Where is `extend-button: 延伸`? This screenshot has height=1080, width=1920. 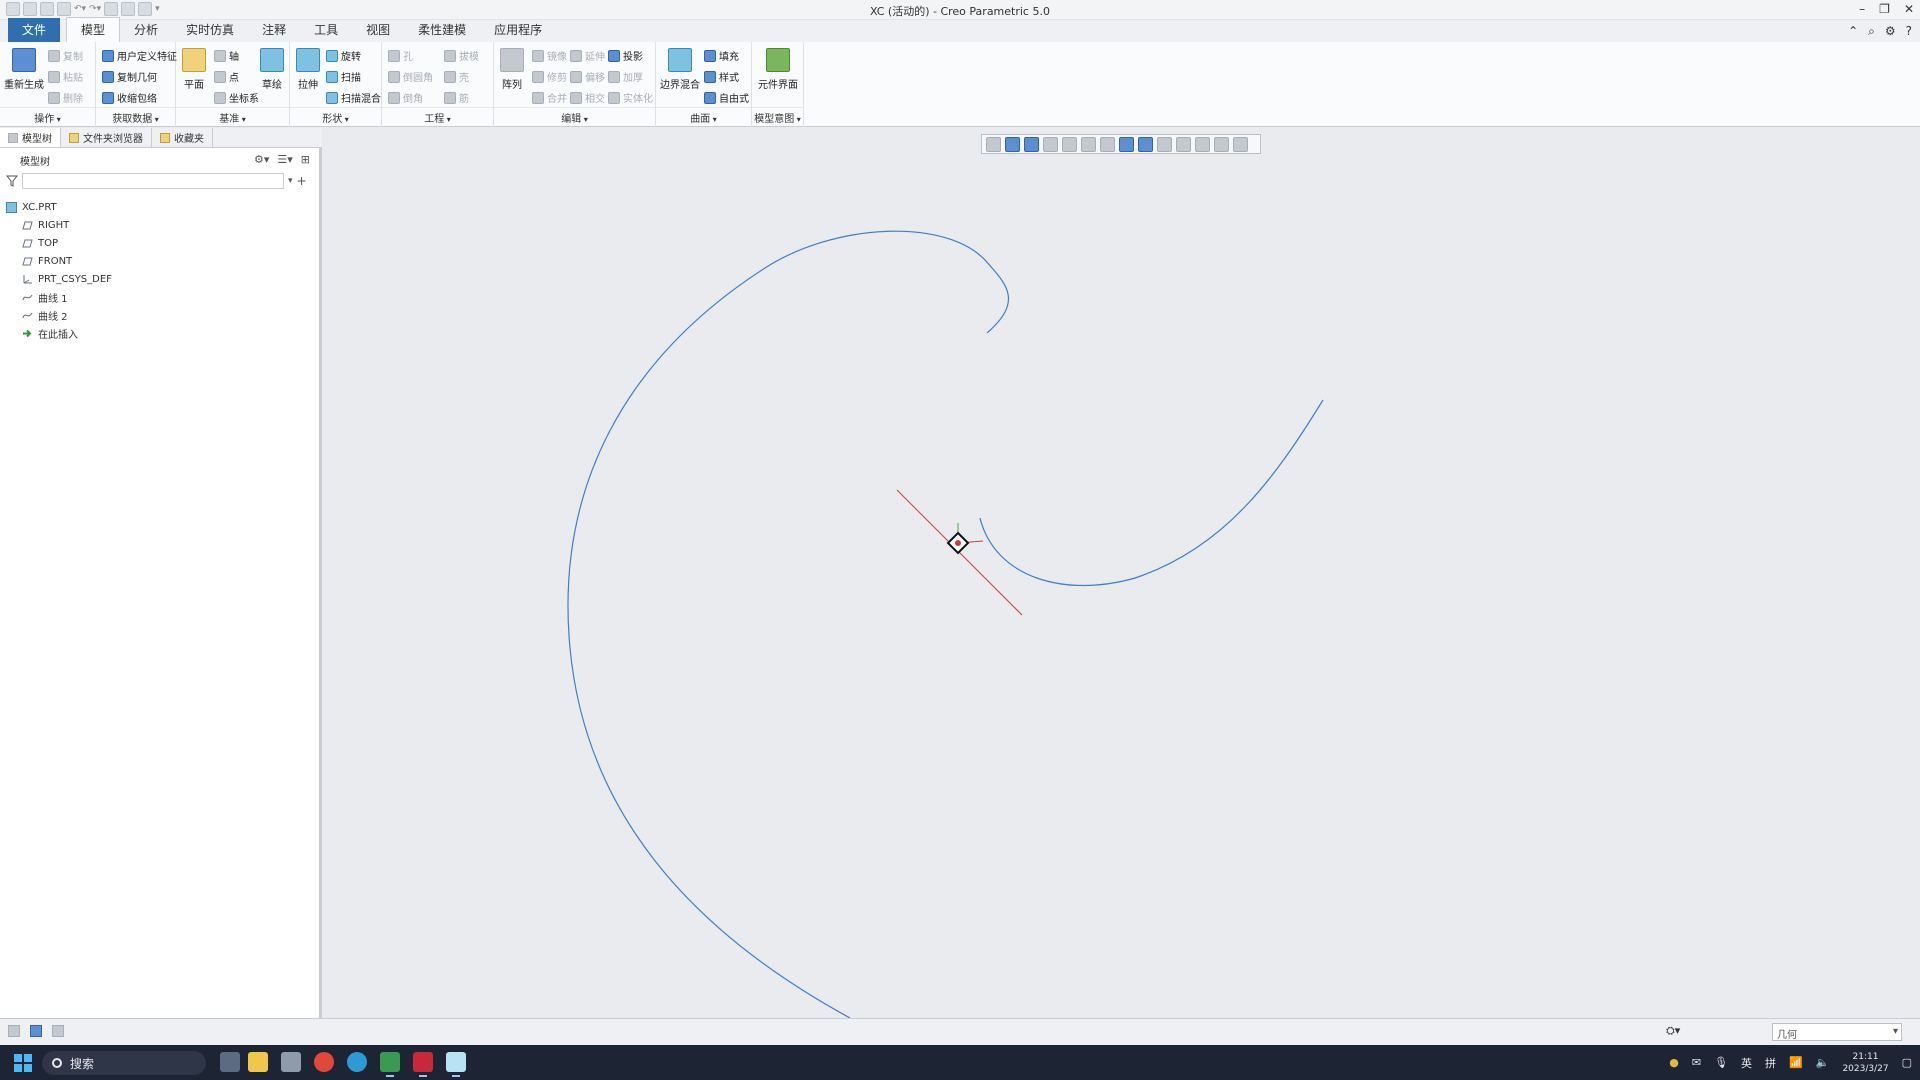 extend-button: 延伸 is located at coordinates (587, 55).